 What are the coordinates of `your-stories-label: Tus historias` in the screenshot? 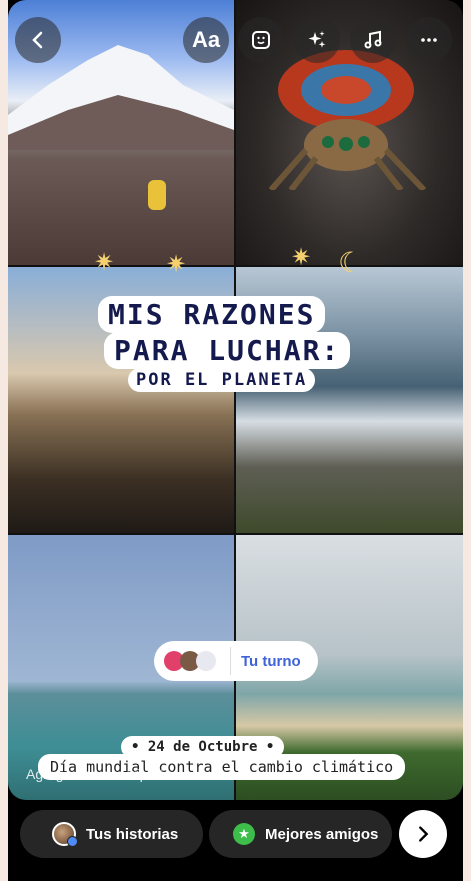 It's located at (132, 834).